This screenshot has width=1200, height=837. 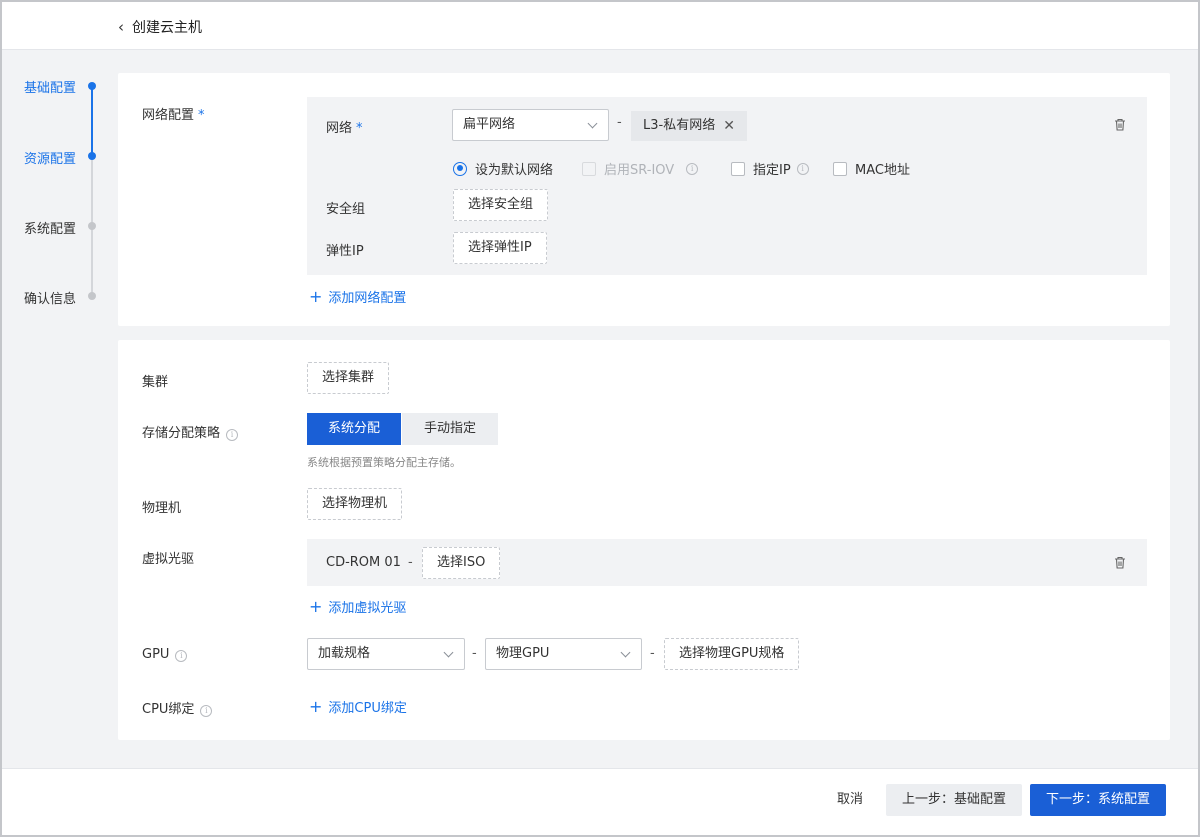 What do you see at coordinates (500, 248) in the screenshot?
I see `select-eip-button: 选择弹性IP` at bounding box center [500, 248].